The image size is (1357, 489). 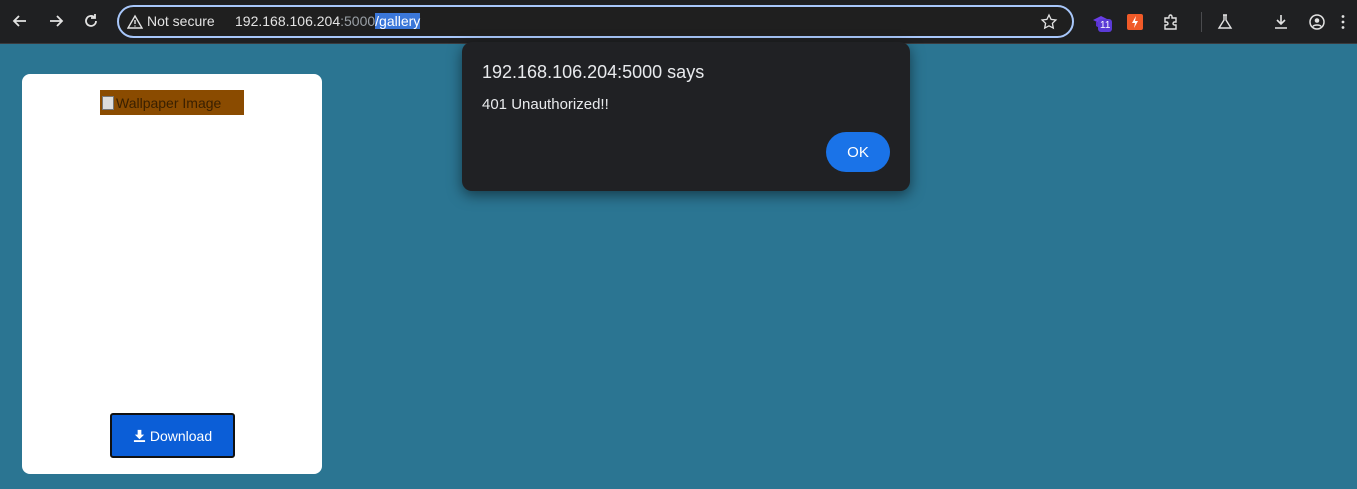 I want to click on back-button, so click(x=20, y=21).